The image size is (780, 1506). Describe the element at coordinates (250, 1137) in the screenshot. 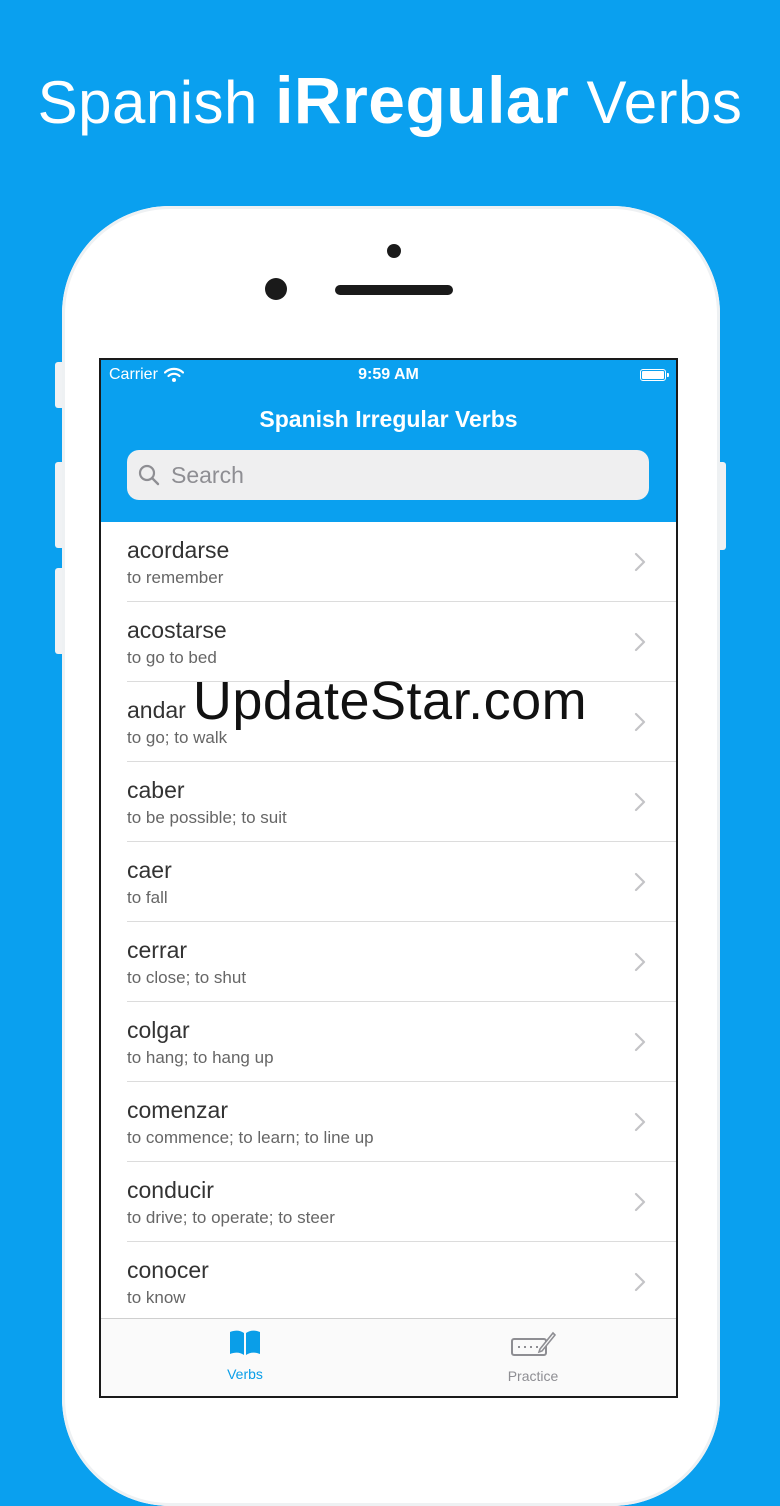

I see `verb-meaning: to commence; to learn; to line up` at that location.